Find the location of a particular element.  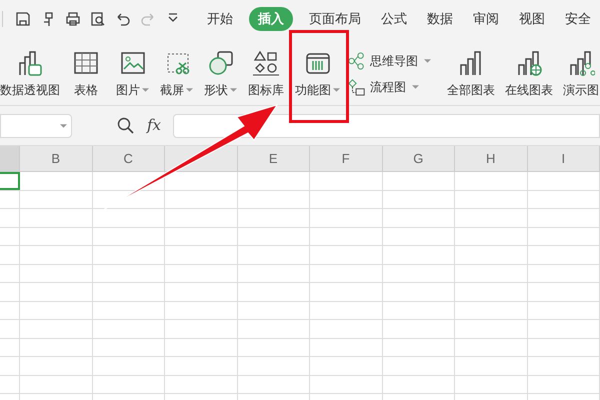

menu-tab: 视图 is located at coordinates (532, 19).